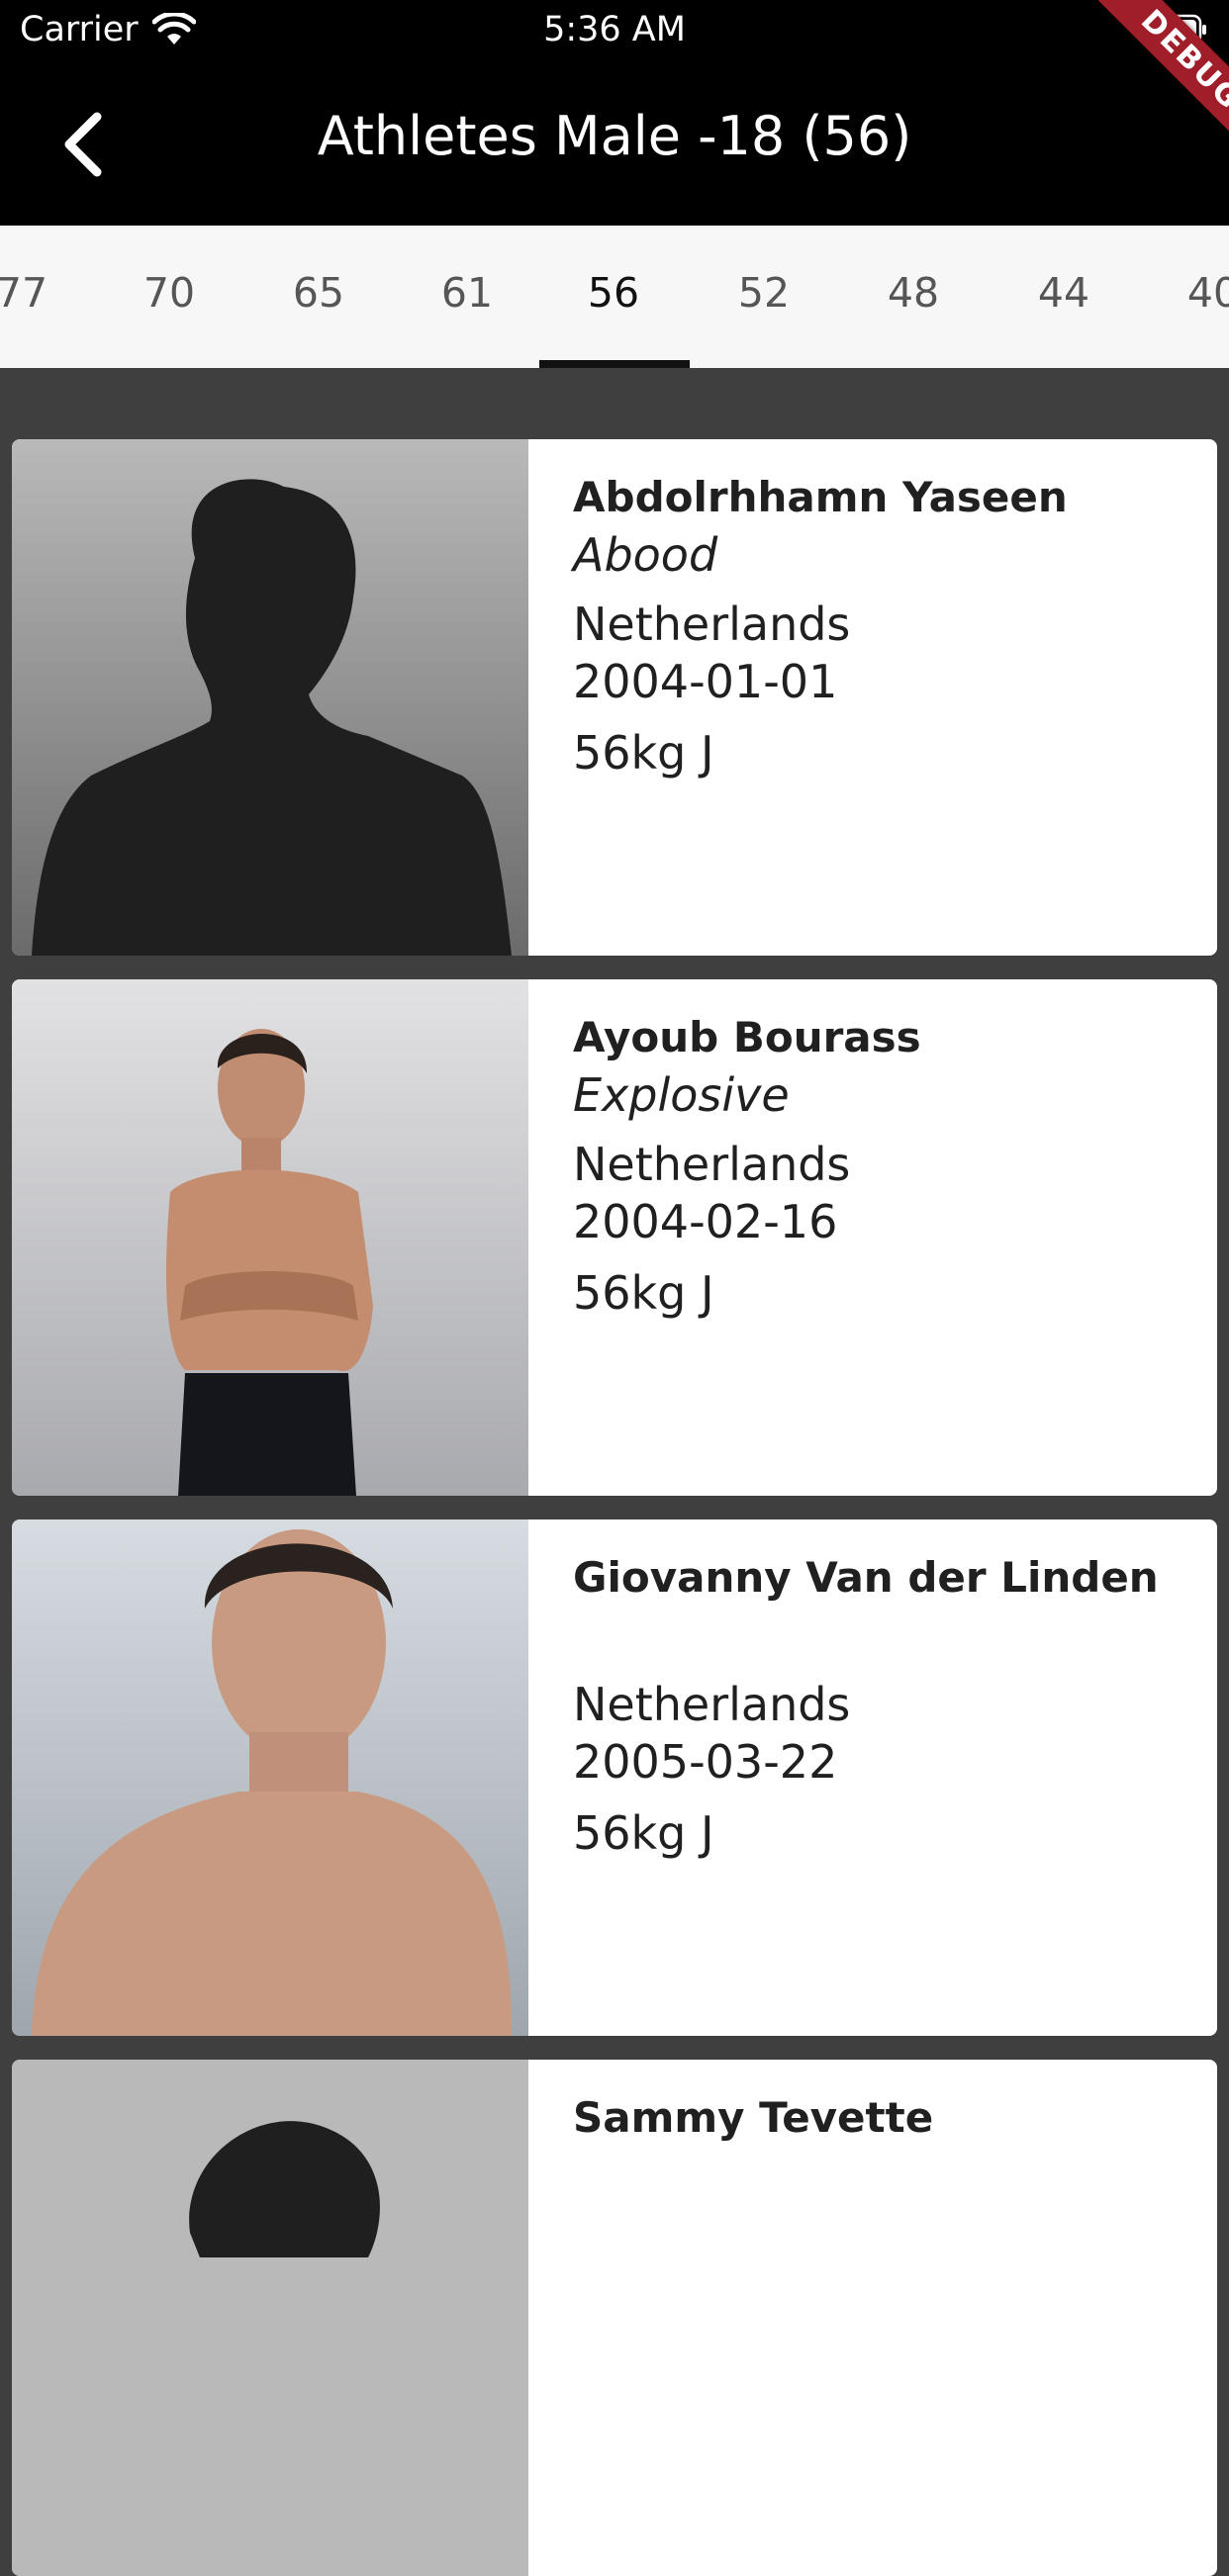 Image resolution: width=1229 pixels, height=2576 pixels. What do you see at coordinates (318, 297) in the screenshot?
I see `tab-weight: 65` at bounding box center [318, 297].